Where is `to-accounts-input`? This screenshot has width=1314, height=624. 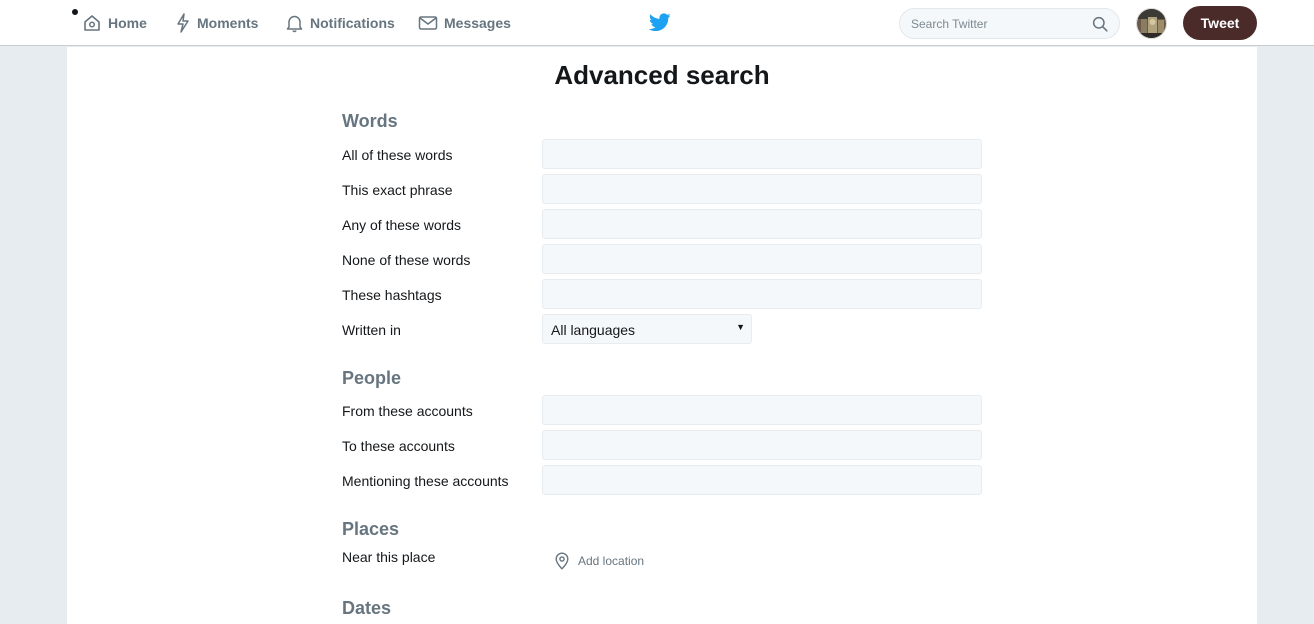 to-accounts-input is located at coordinates (762, 445).